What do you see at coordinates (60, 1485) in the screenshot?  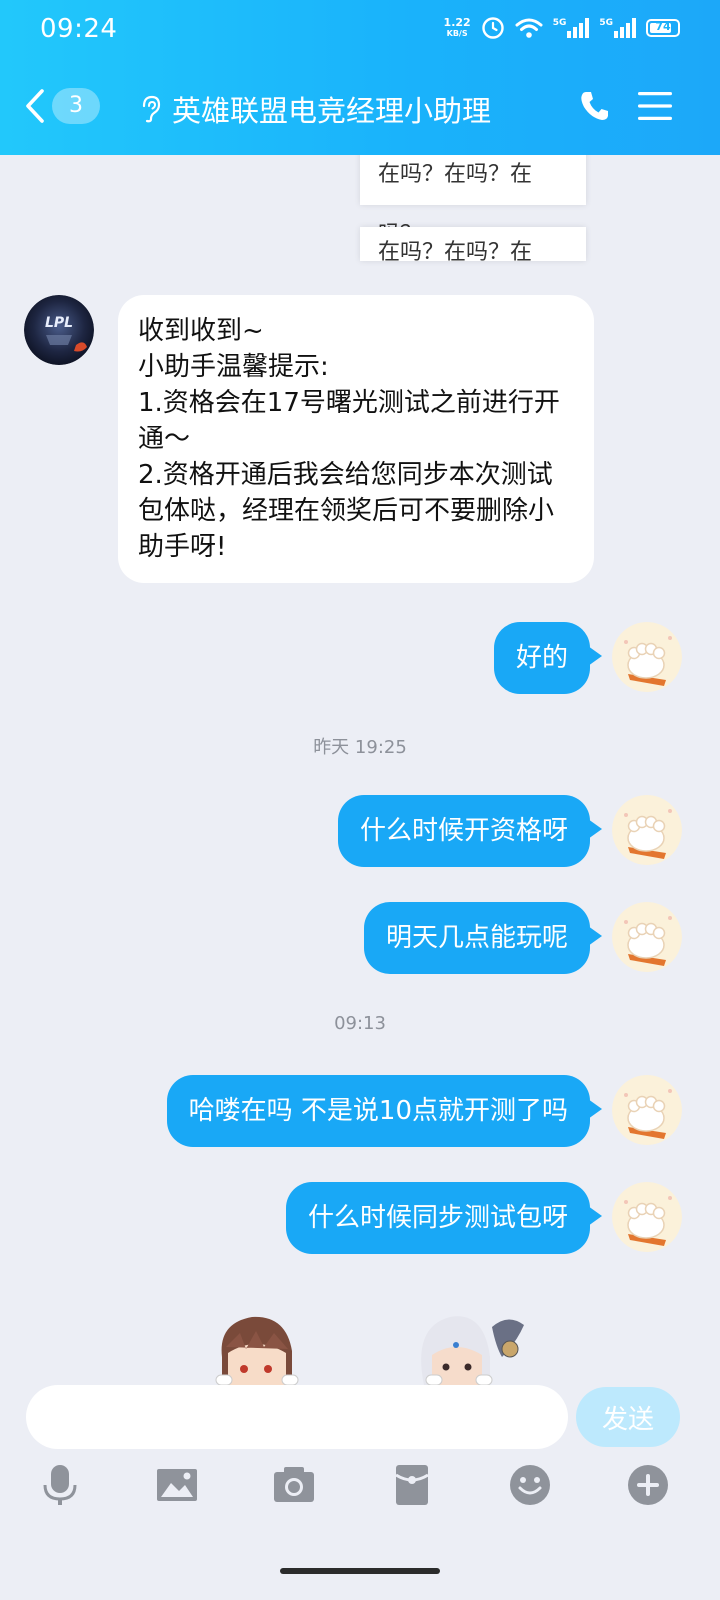 I see `microphone-icon` at bounding box center [60, 1485].